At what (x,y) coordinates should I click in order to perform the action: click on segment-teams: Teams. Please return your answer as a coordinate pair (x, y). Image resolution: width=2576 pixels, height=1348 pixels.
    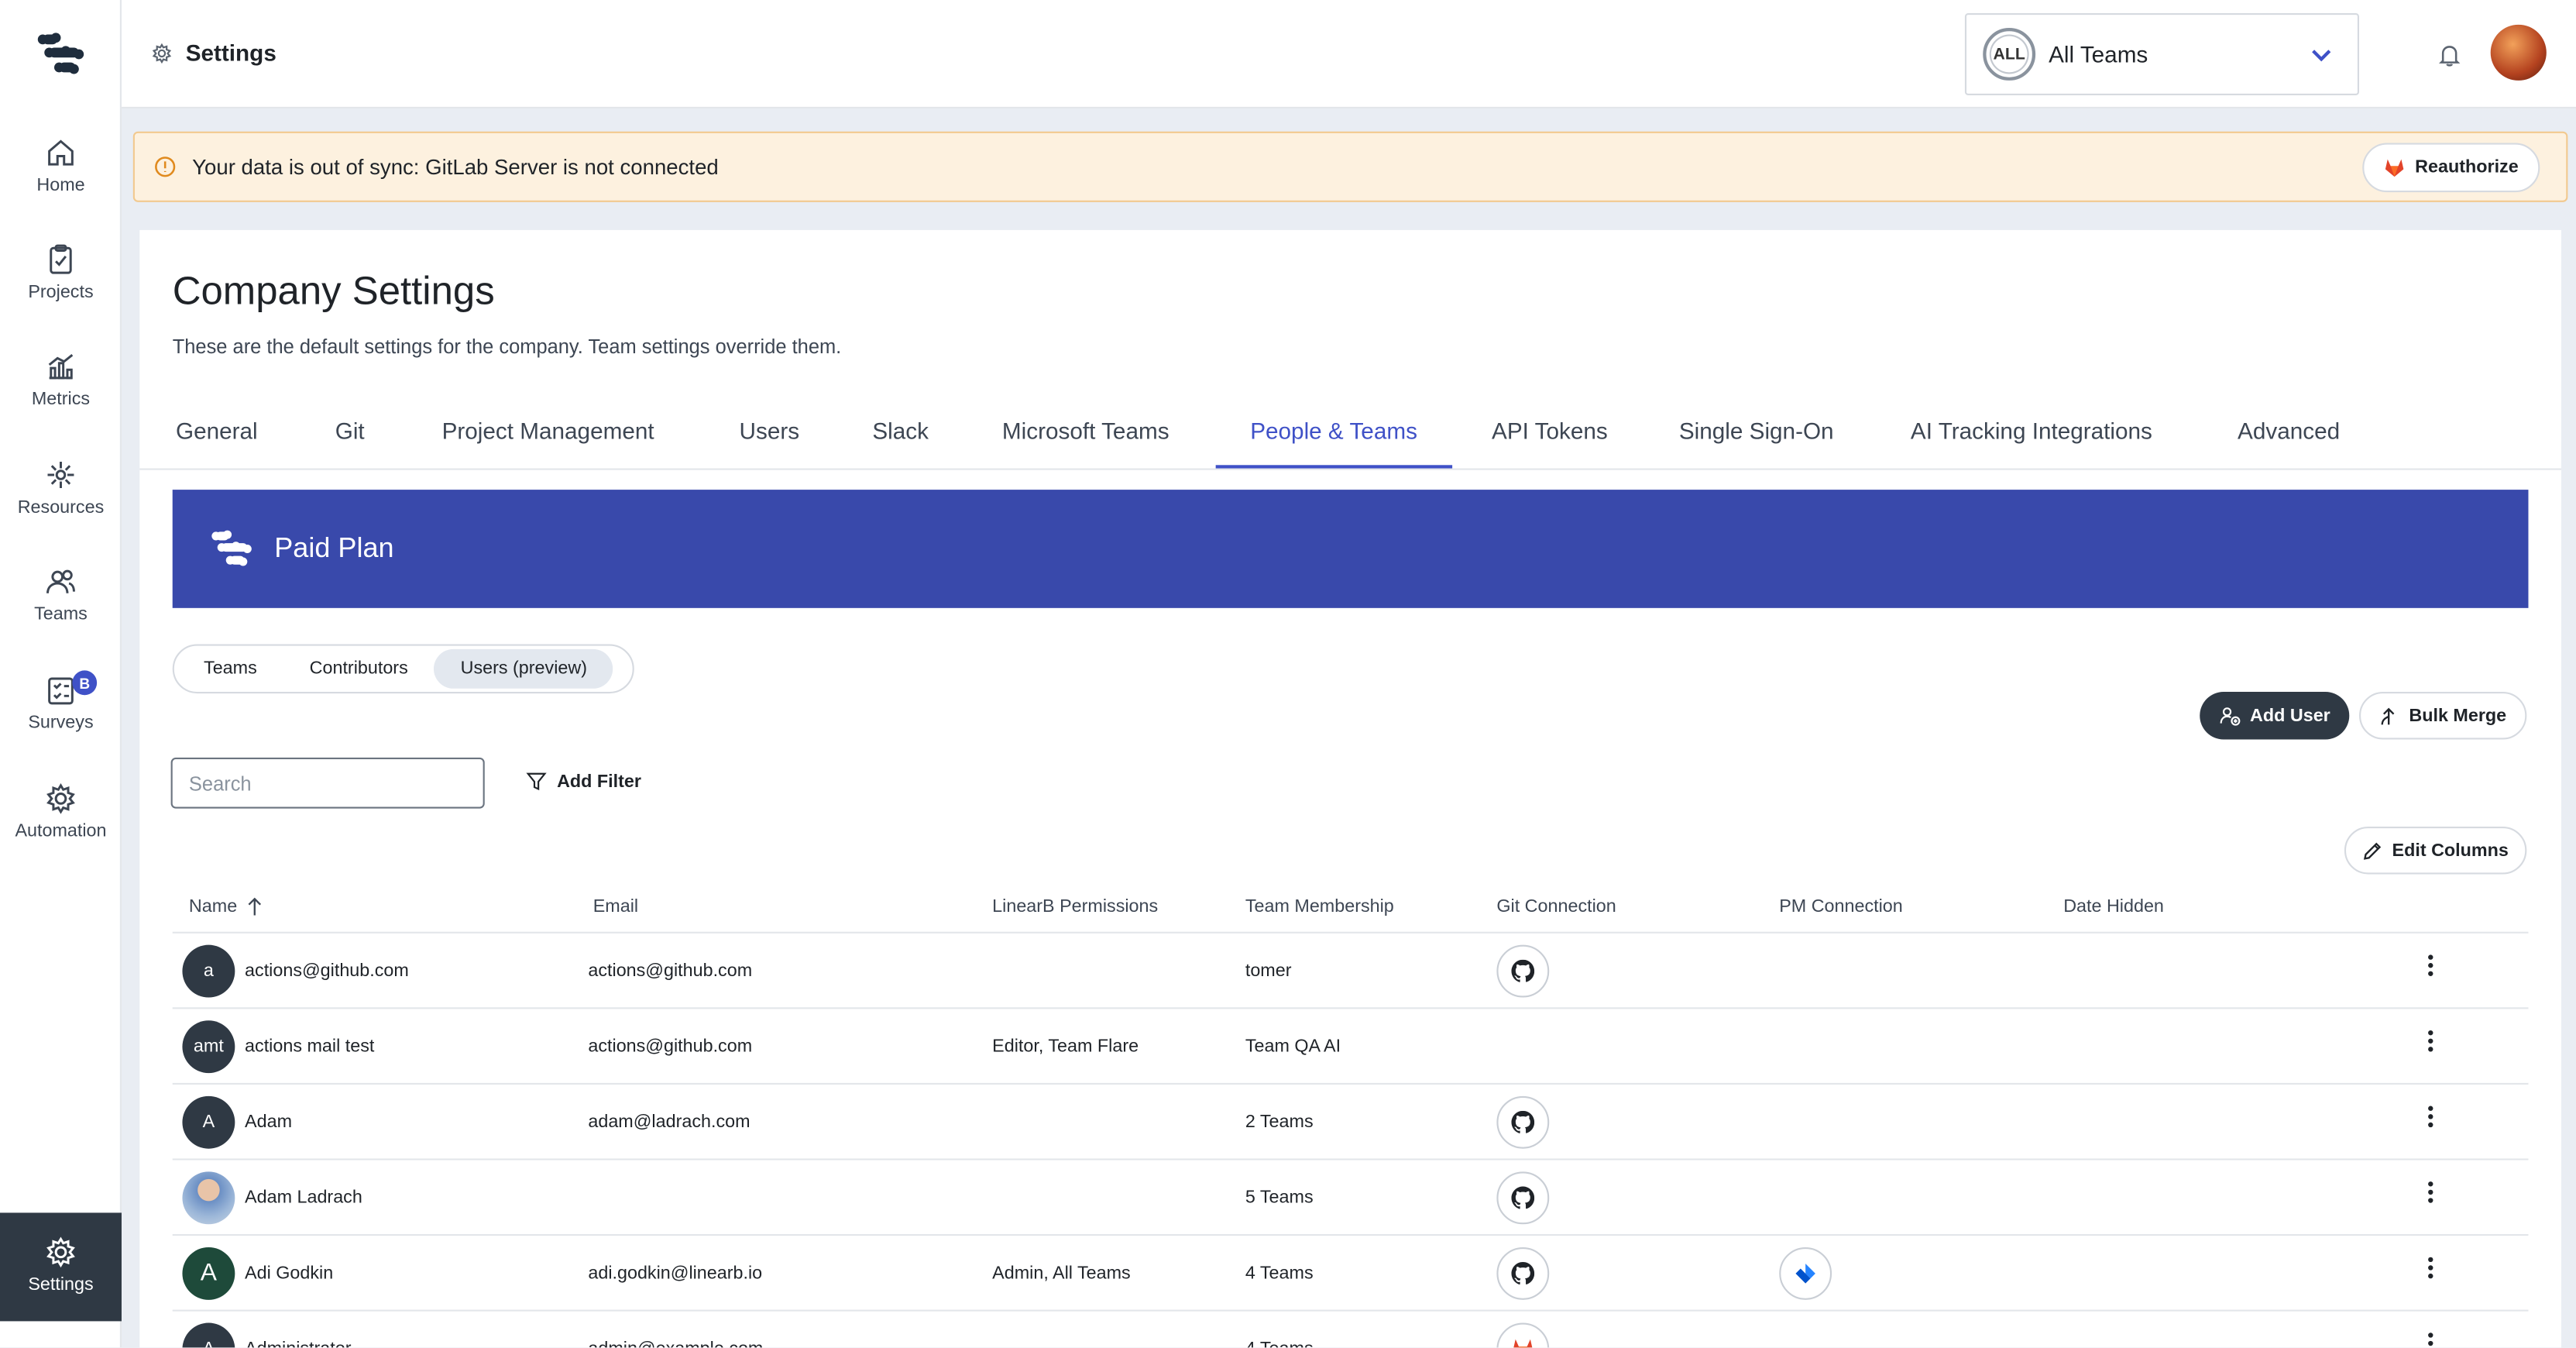
    Looking at the image, I should click on (230, 669).